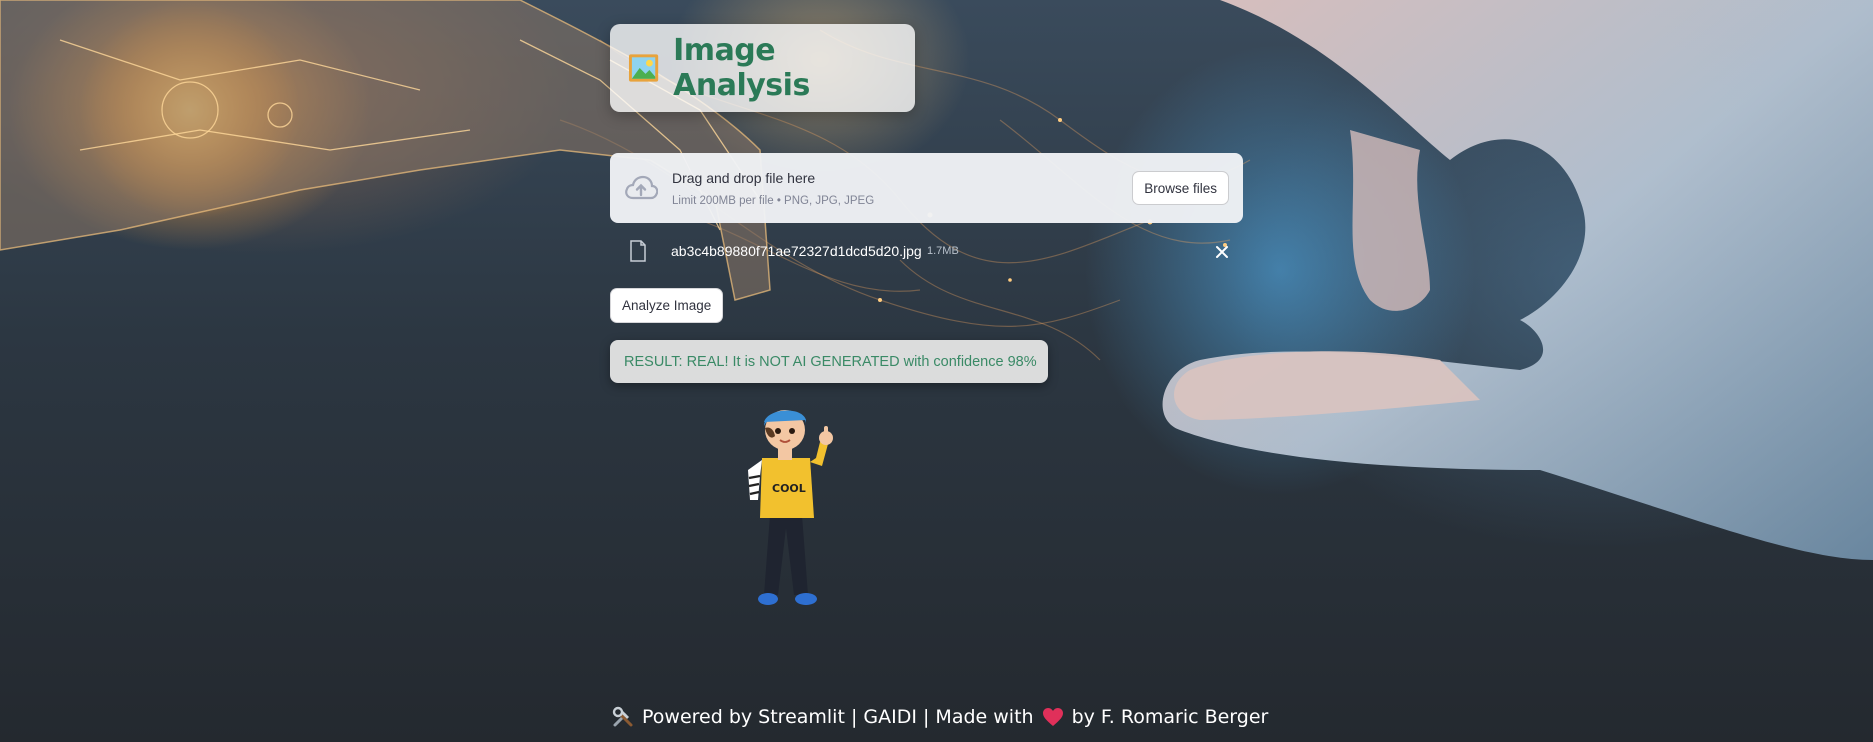 The height and width of the screenshot is (742, 1873). I want to click on uploaded-file-item: ab3c4b89880f71ae72327d1dcd5d20.jpg 1.7MB, so click(930, 252).